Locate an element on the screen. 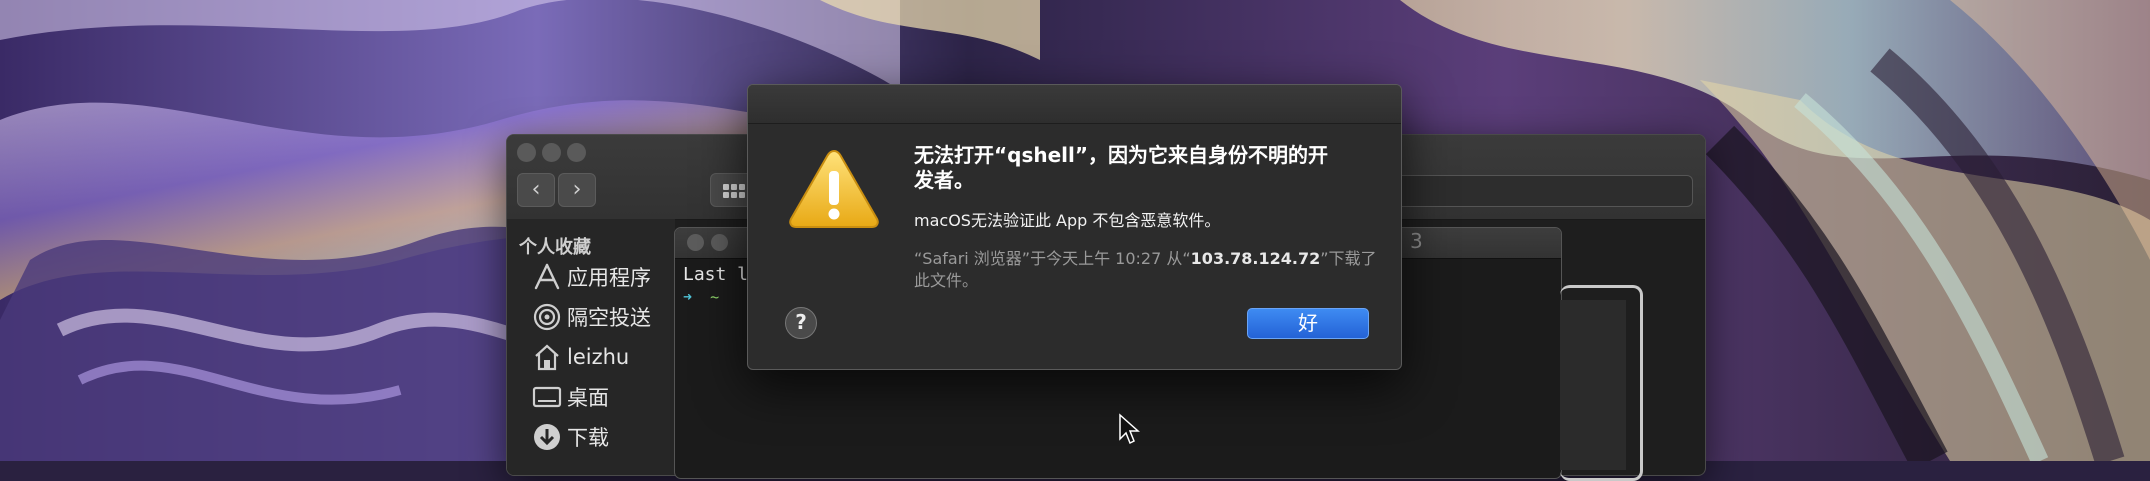 The width and height of the screenshot is (2150, 481). warning-icon is located at coordinates (834, 191).